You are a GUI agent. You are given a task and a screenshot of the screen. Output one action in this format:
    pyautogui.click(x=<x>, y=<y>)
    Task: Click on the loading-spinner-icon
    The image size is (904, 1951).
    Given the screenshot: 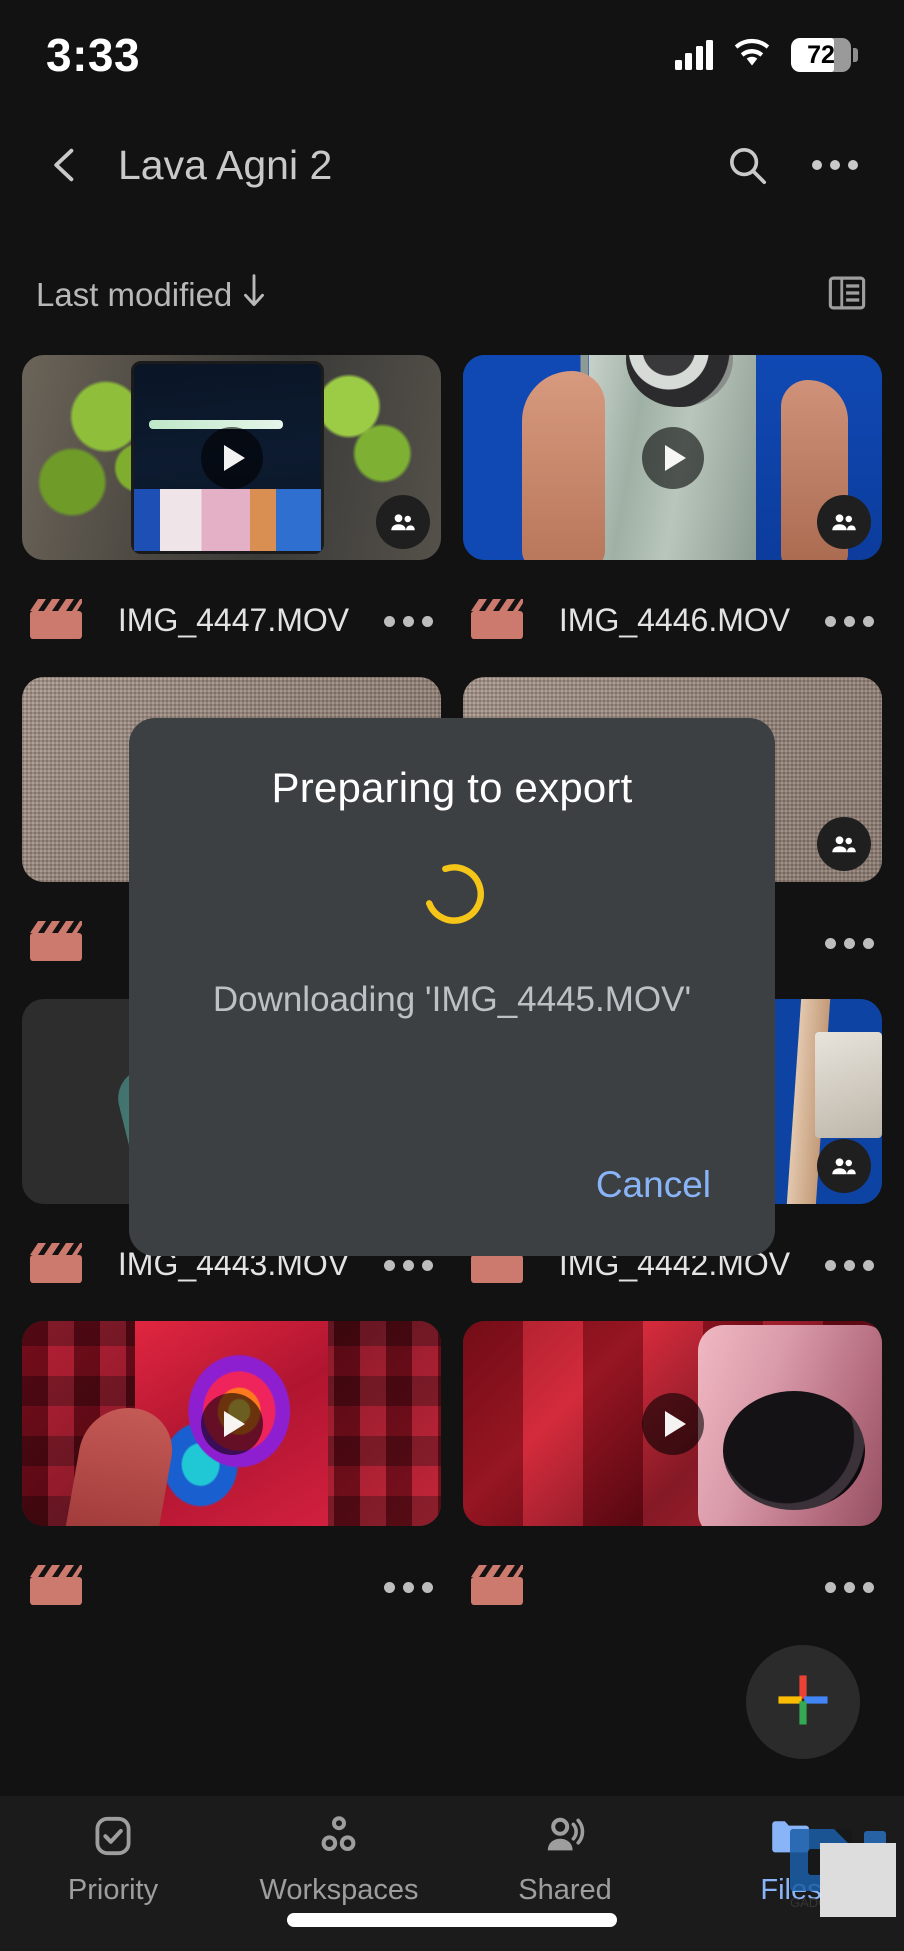 What is the action you would take?
    pyautogui.click(x=452, y=893)
    